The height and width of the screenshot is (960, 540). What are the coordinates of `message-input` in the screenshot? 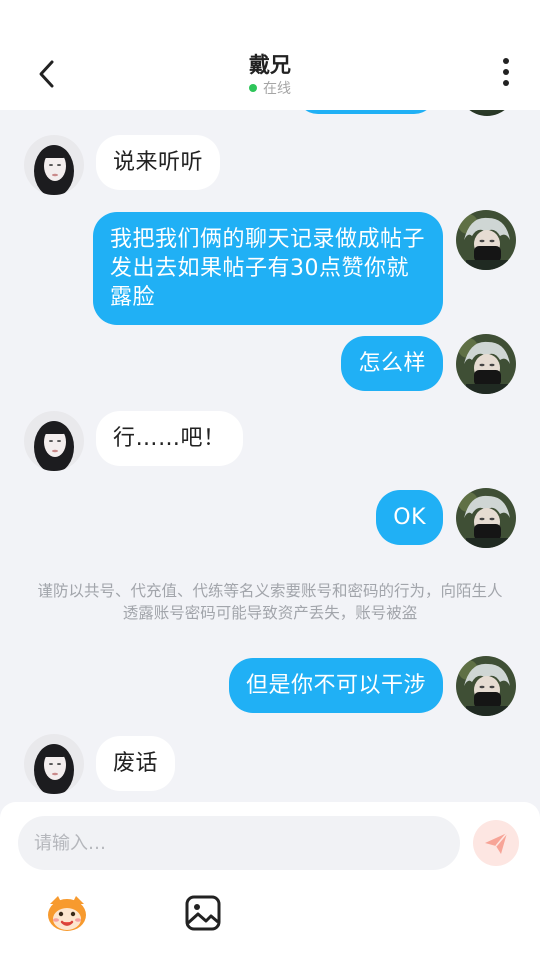 It's located at (239, 843).